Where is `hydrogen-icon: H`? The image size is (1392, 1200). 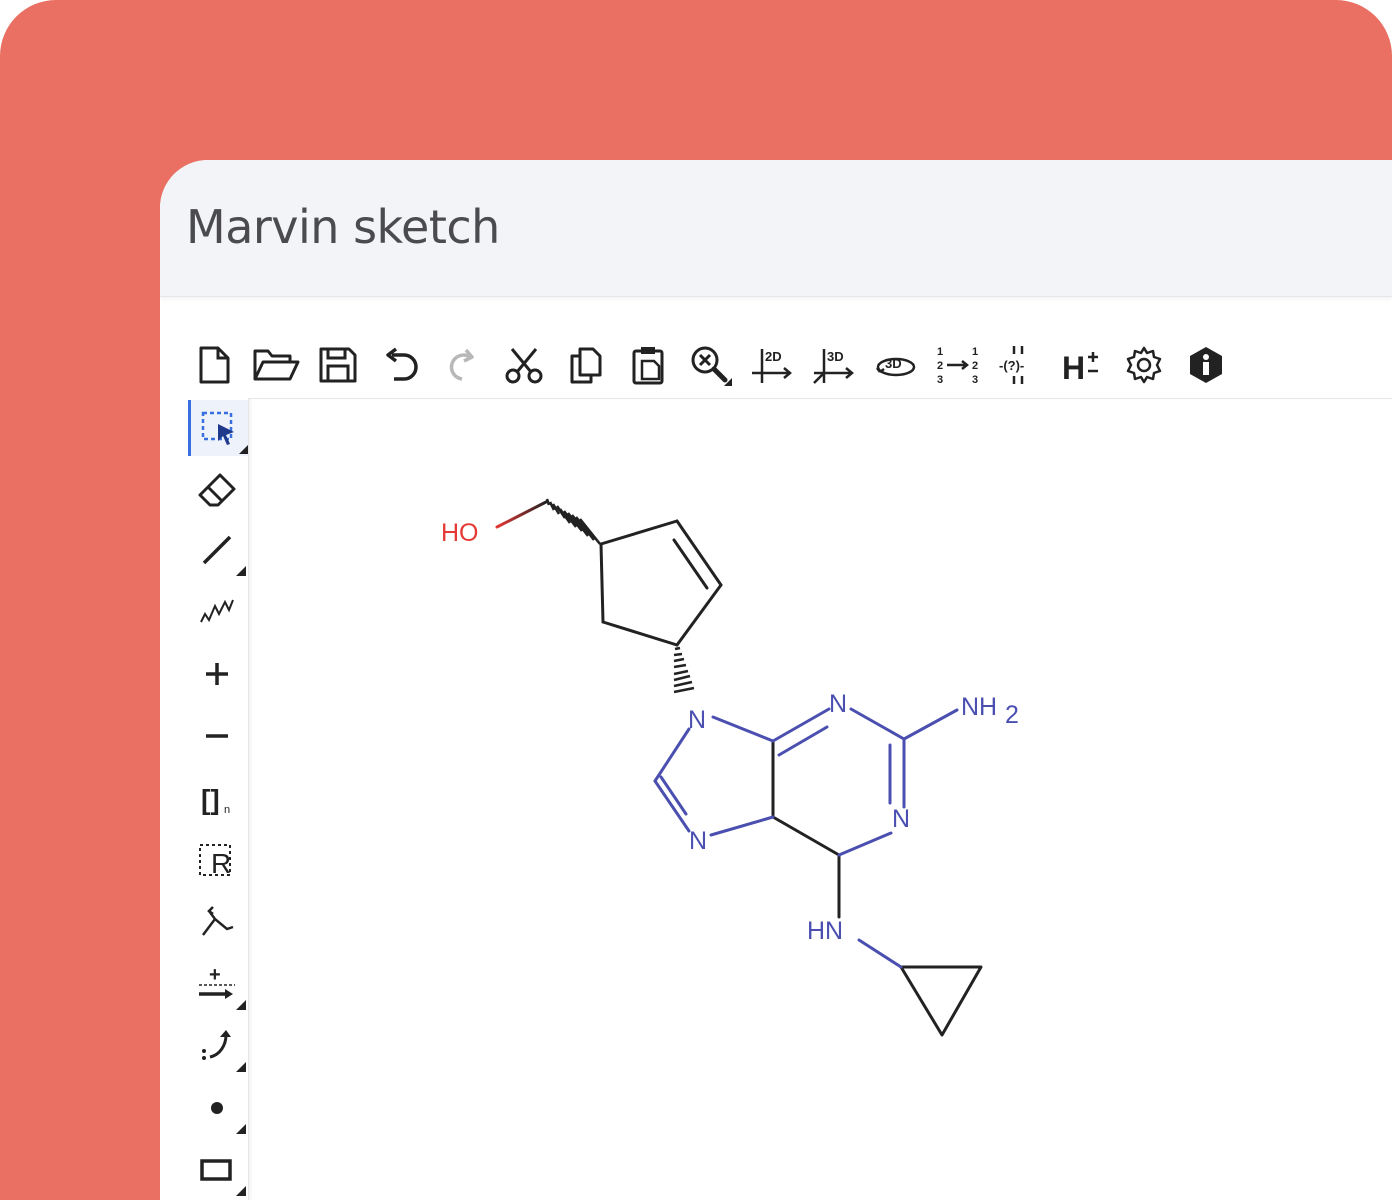 hydrogen-icon: H is located at coordinates (1082, 365).